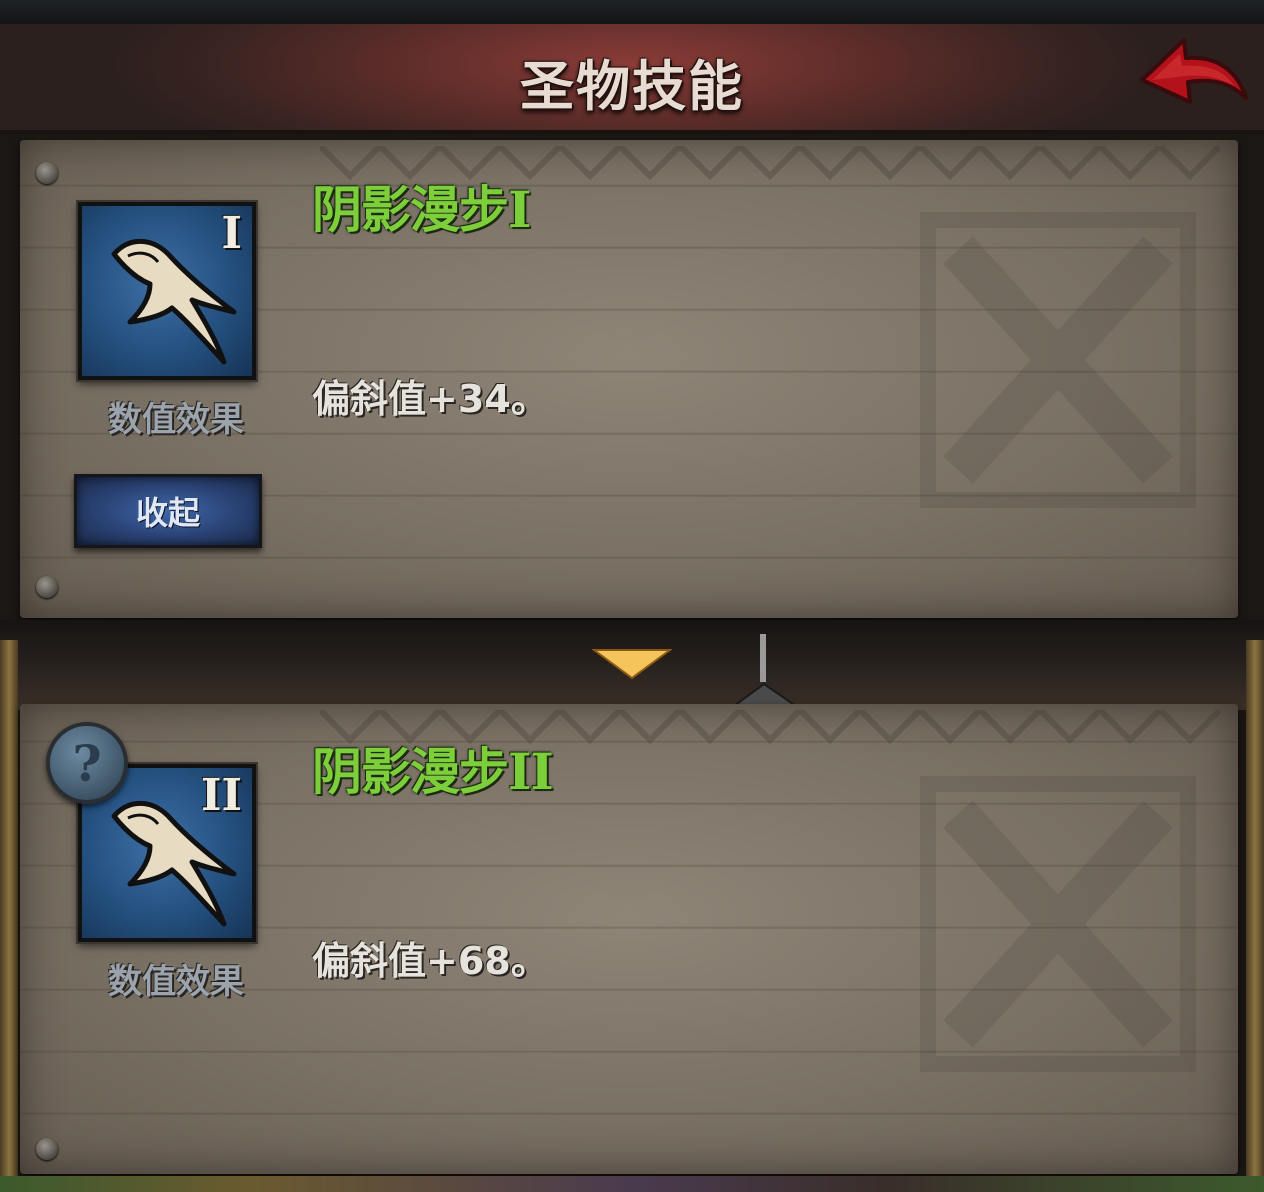  I want to click on page-title: 圣物技能, so click(632, 86).